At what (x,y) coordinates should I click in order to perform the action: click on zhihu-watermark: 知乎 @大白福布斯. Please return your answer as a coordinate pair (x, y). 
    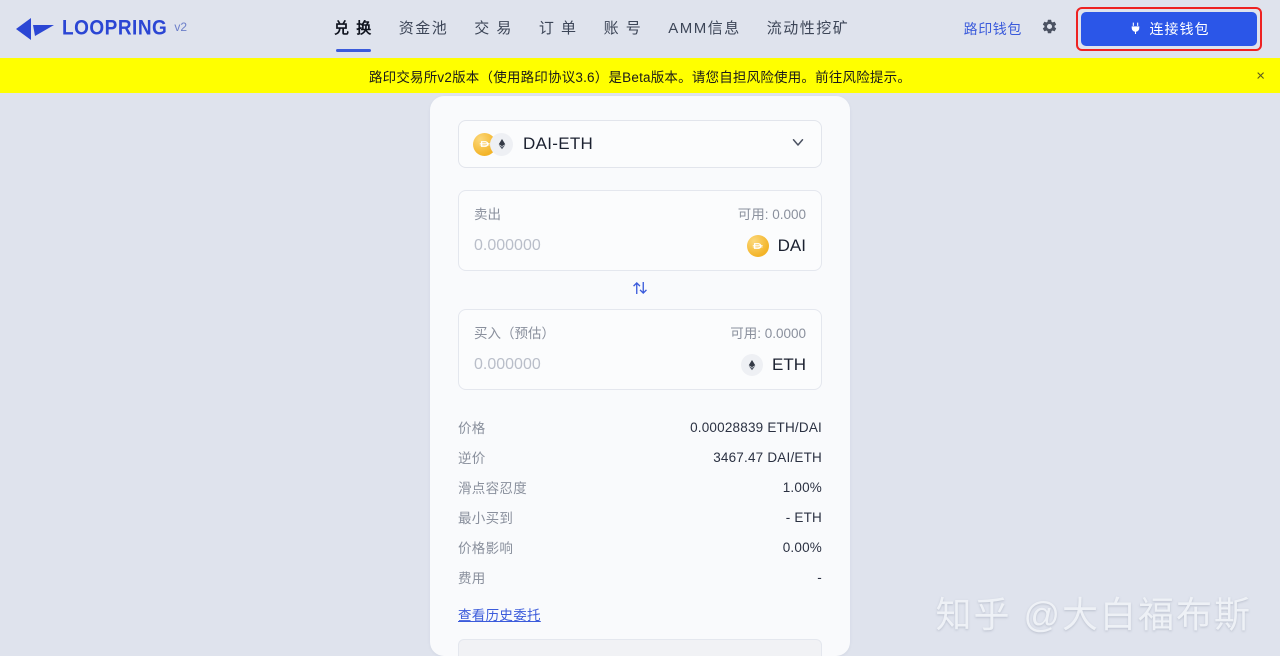
    Looking at the image, I should click on (1093, 614).